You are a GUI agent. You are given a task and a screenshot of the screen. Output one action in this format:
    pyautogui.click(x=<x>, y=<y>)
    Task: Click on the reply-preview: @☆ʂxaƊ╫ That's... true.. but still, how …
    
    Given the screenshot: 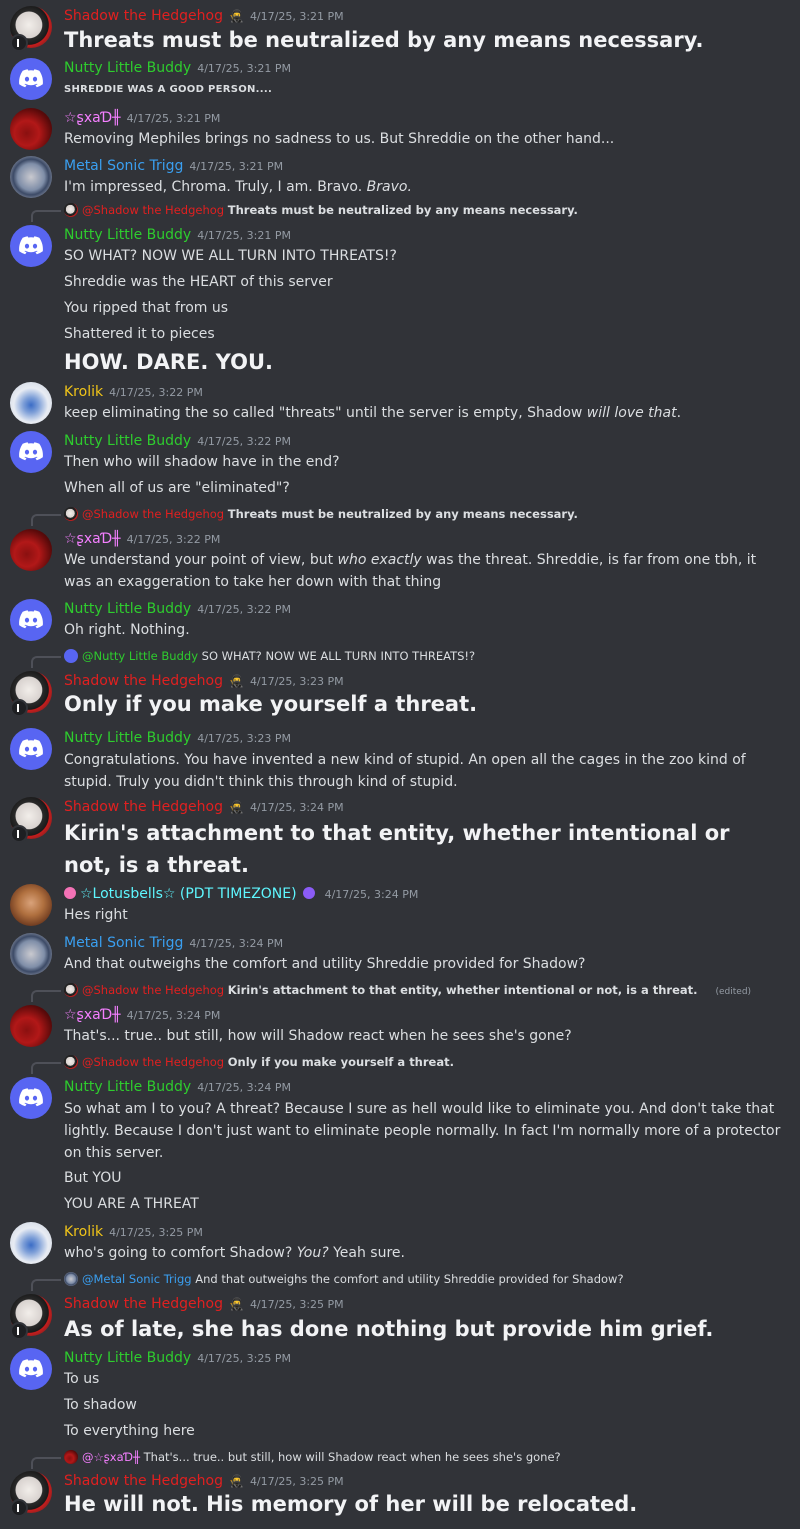 What is the action you would take?
    pyautogui.click(x=312, y=1457)
    